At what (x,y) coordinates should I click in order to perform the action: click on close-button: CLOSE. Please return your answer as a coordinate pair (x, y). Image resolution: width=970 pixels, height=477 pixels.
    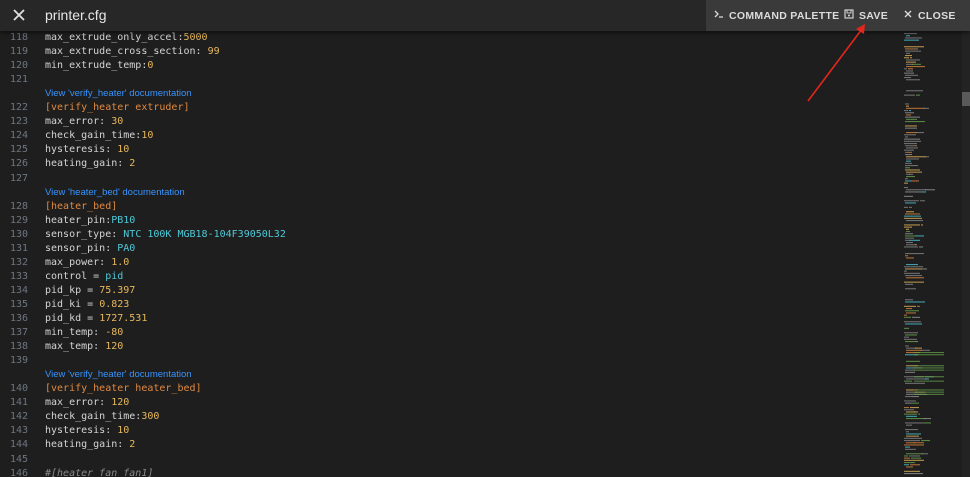
    Looking at the image, I should click on (929, 15).